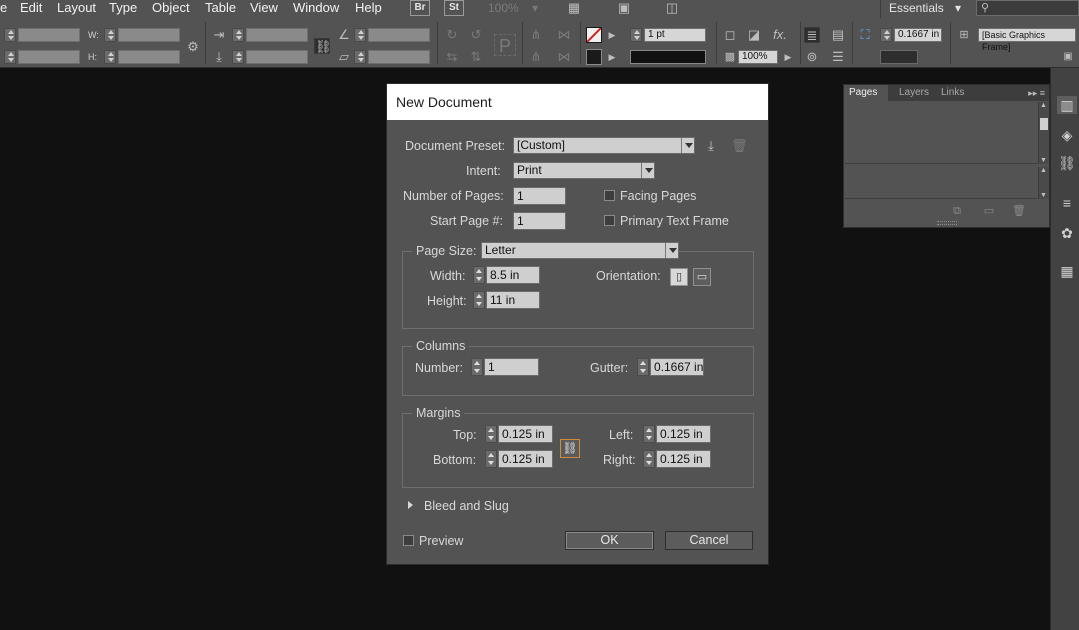 This screenshot has height=630, width=1079. Describe the element at coordinates (264, 9) in the screenshot. I see `menu-view: View` at that location.